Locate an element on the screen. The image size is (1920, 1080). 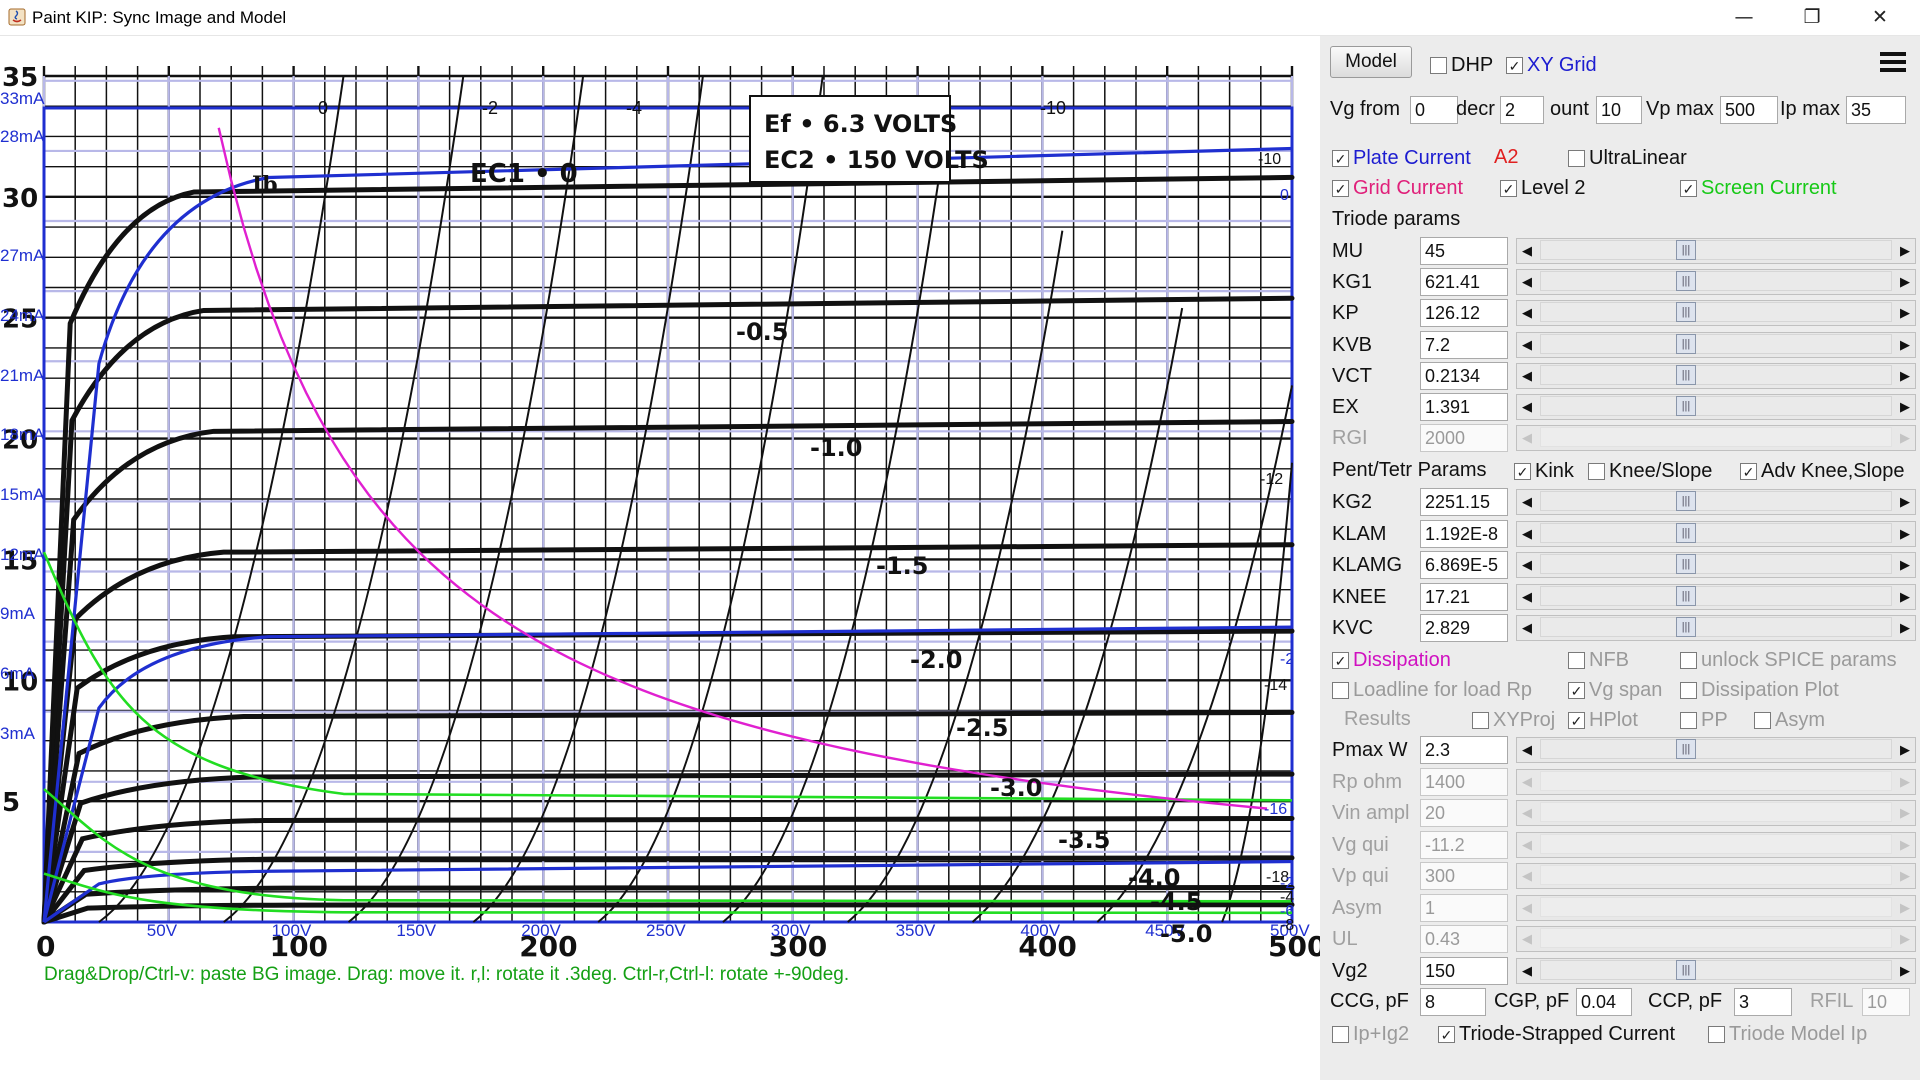
param-klam-slider-right-arrow-icon: ▶ is located at coordinates (1905, 534).